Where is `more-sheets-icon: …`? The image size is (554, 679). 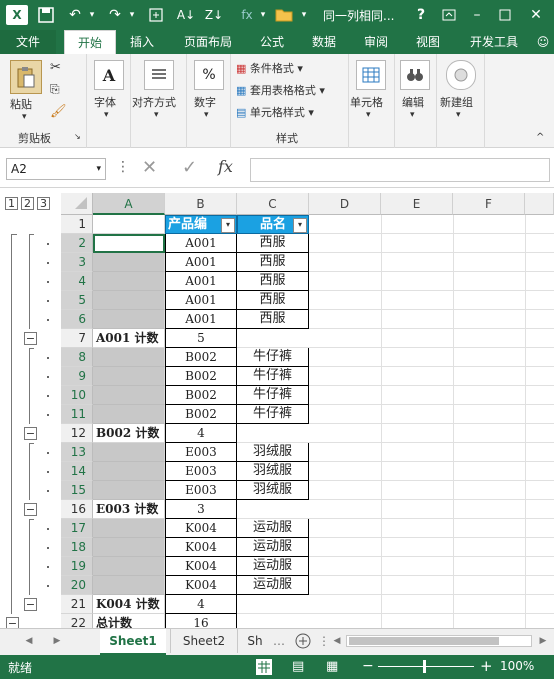
more-sheets-icon: … is located at coordinates (279, 641).